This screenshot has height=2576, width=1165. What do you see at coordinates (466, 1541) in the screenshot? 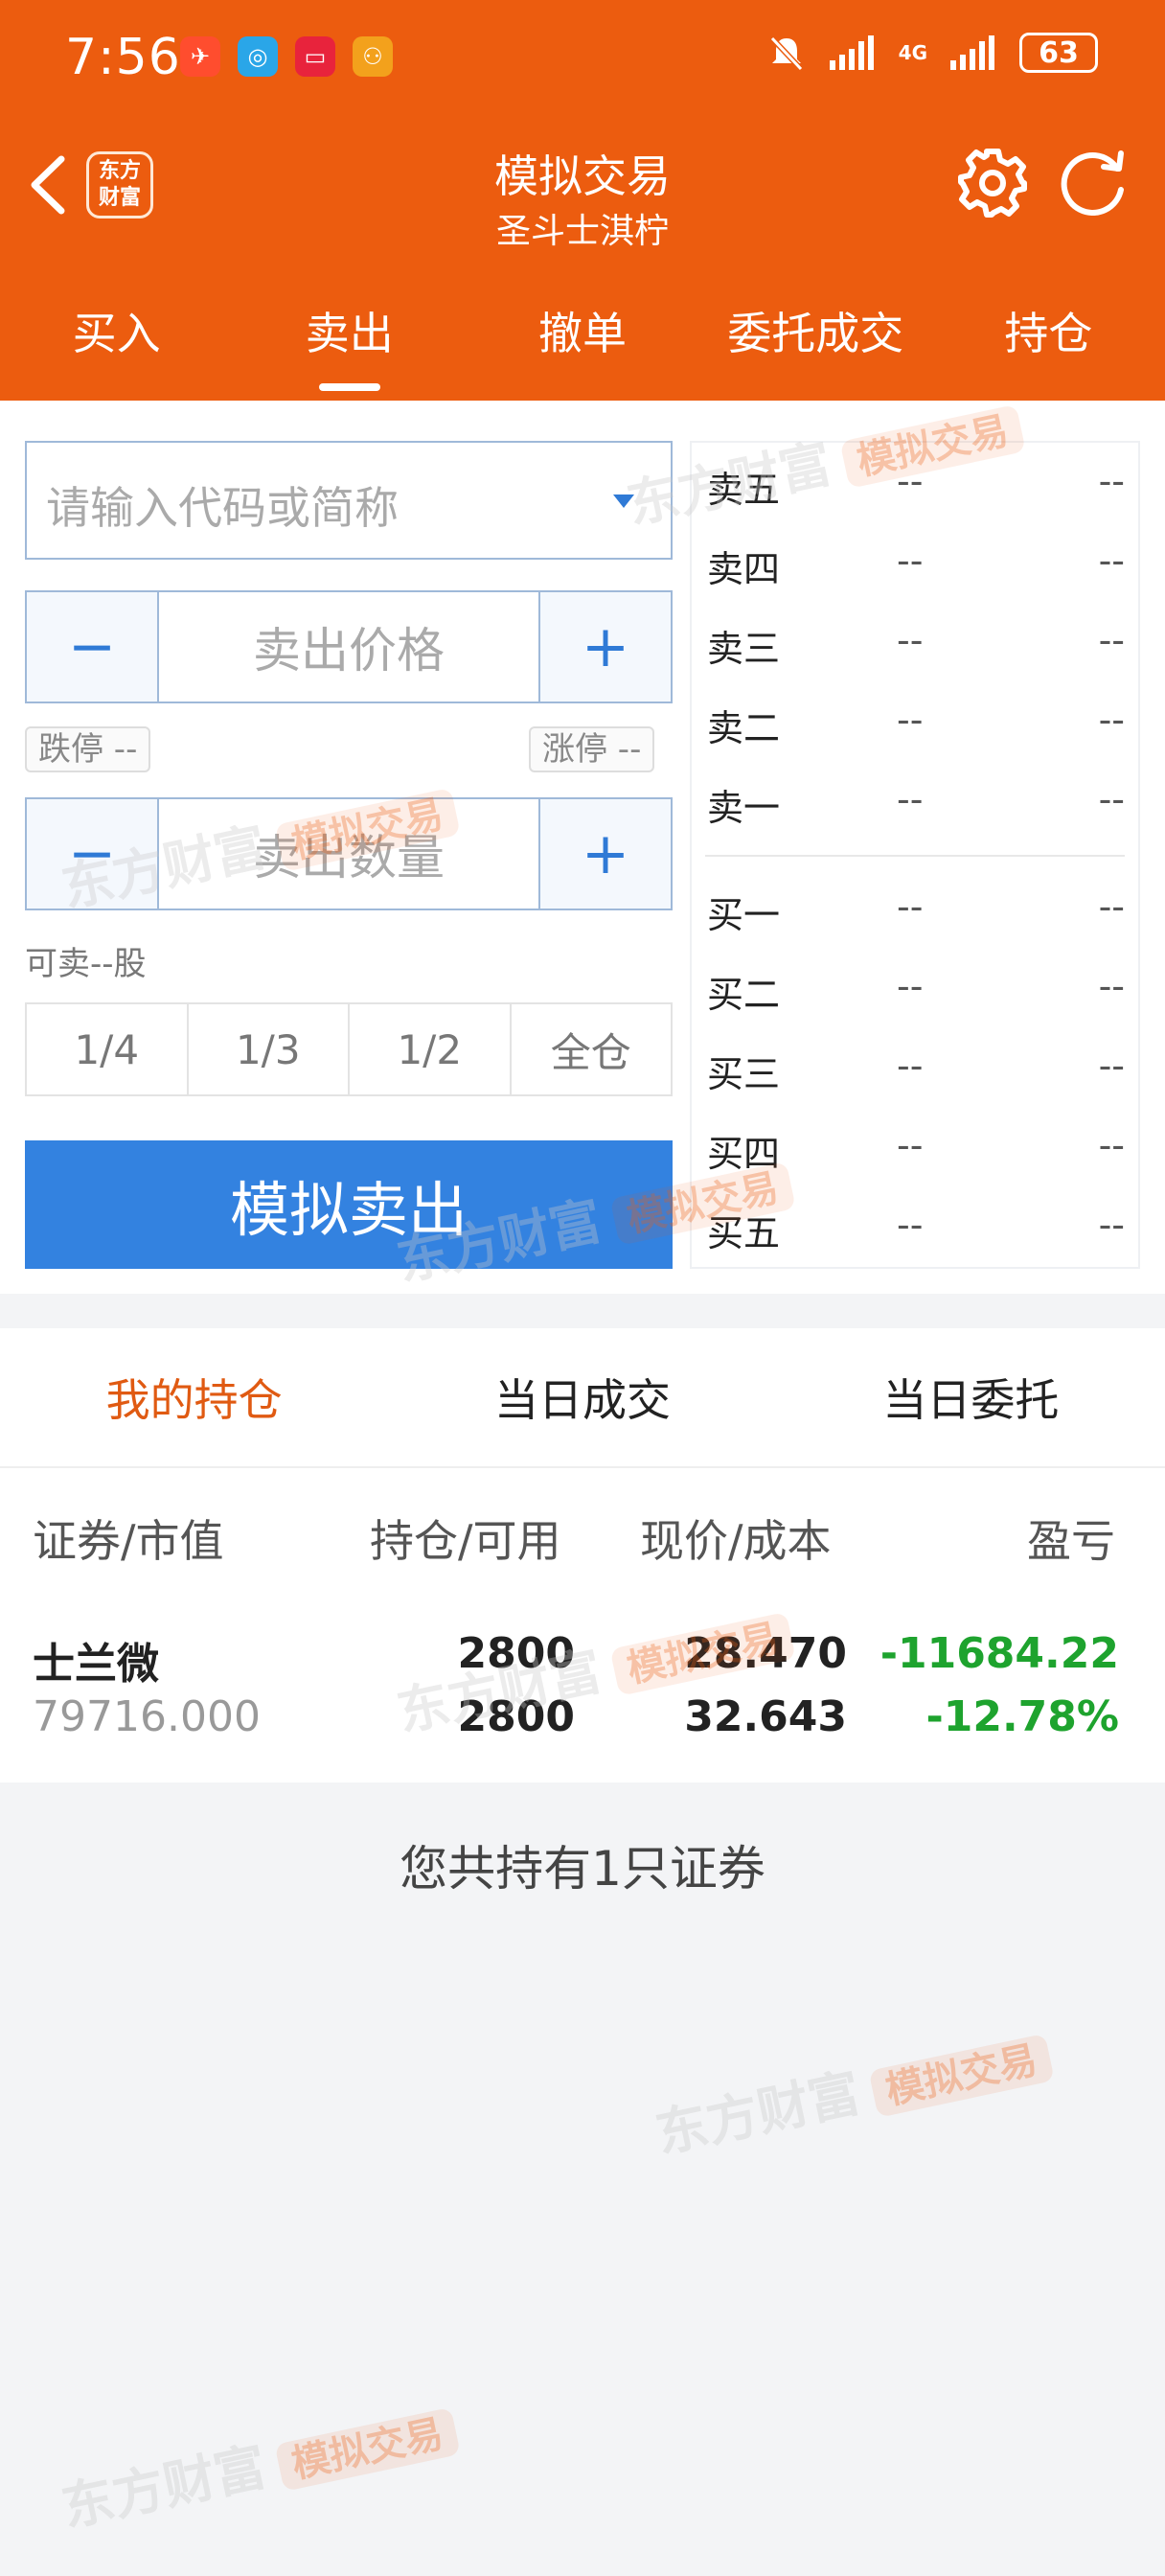
I see `column-header-holding: 持仓/可用` at bounding box center [466, 1541].